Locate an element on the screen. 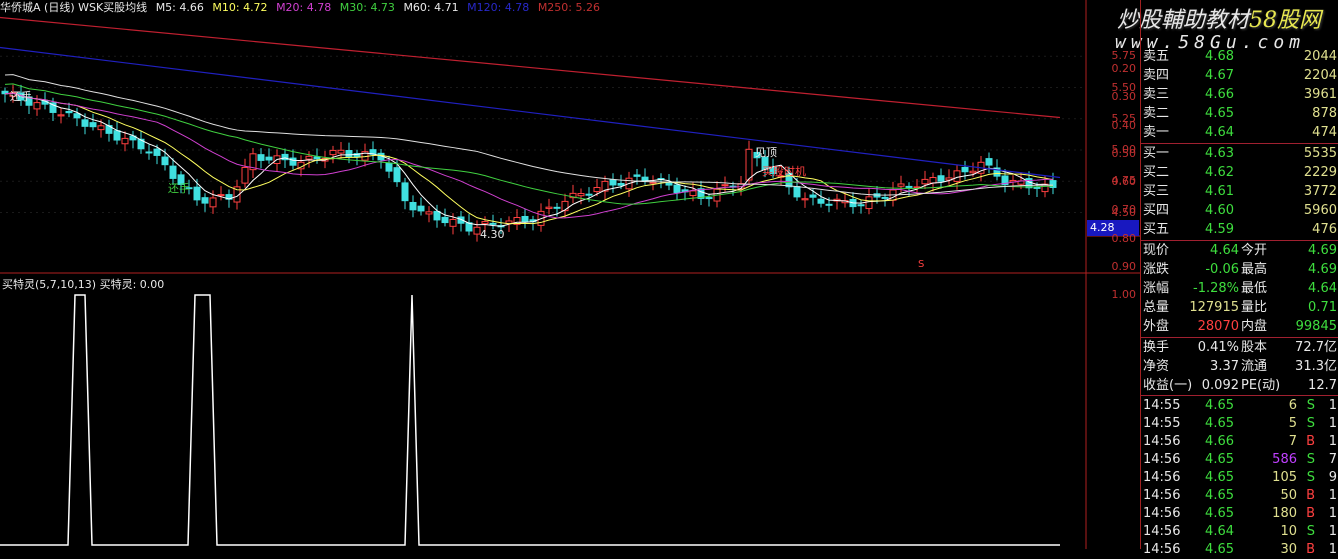 This screenshot has height=559, width=1338. indicator-axis-label: 0.40 is located at coordinates (1124, 125).